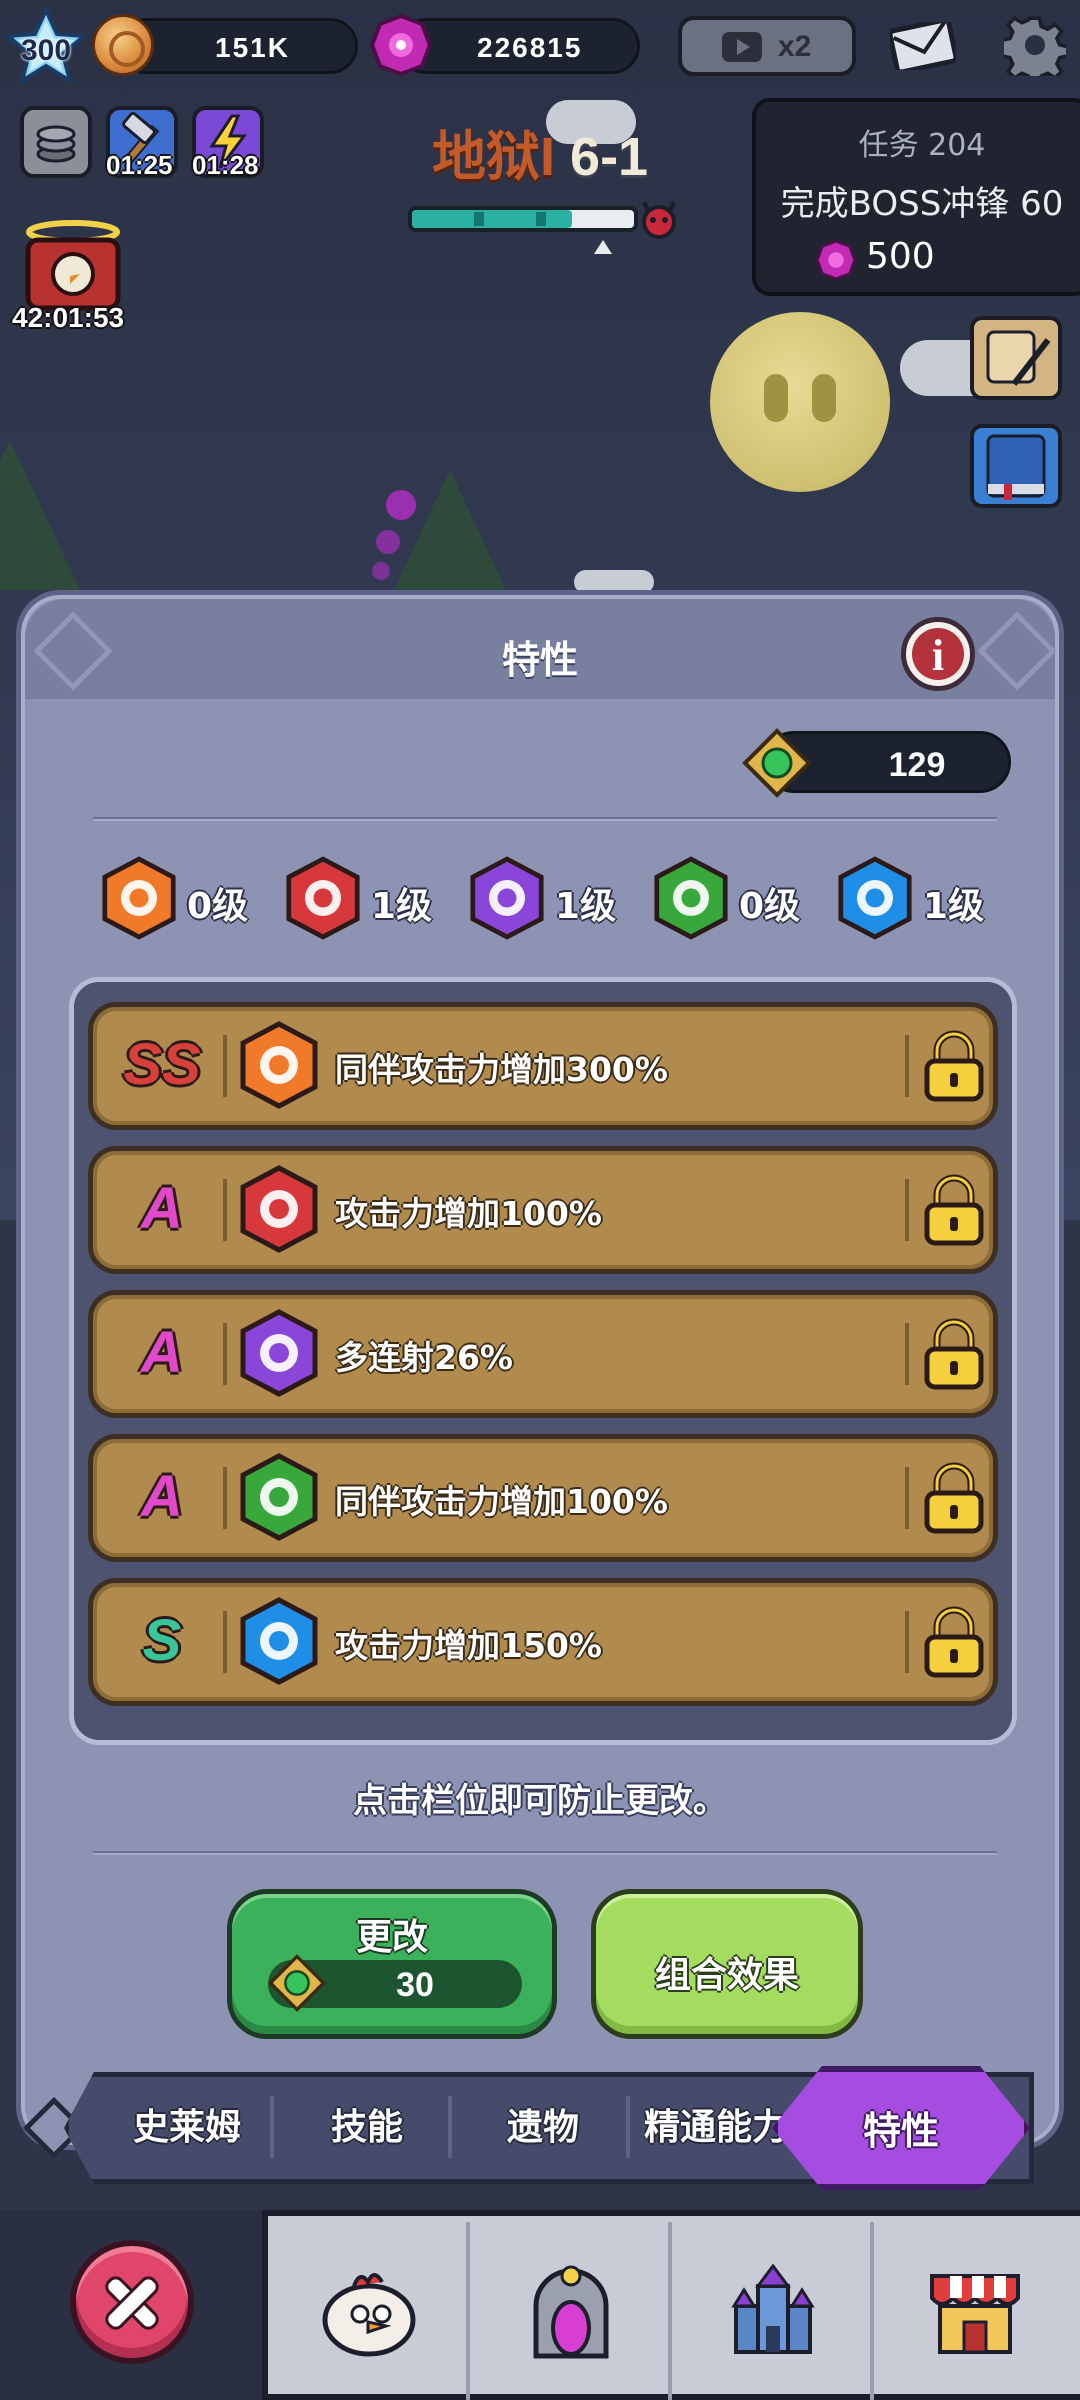 Image resolution: width=1080 pixels, height=2400 pixels. What do you see at coordinates (468, 1213) in the screenshot?
I see `trait-description: 攻击力增加100%` at bounding box center [468, 1213].